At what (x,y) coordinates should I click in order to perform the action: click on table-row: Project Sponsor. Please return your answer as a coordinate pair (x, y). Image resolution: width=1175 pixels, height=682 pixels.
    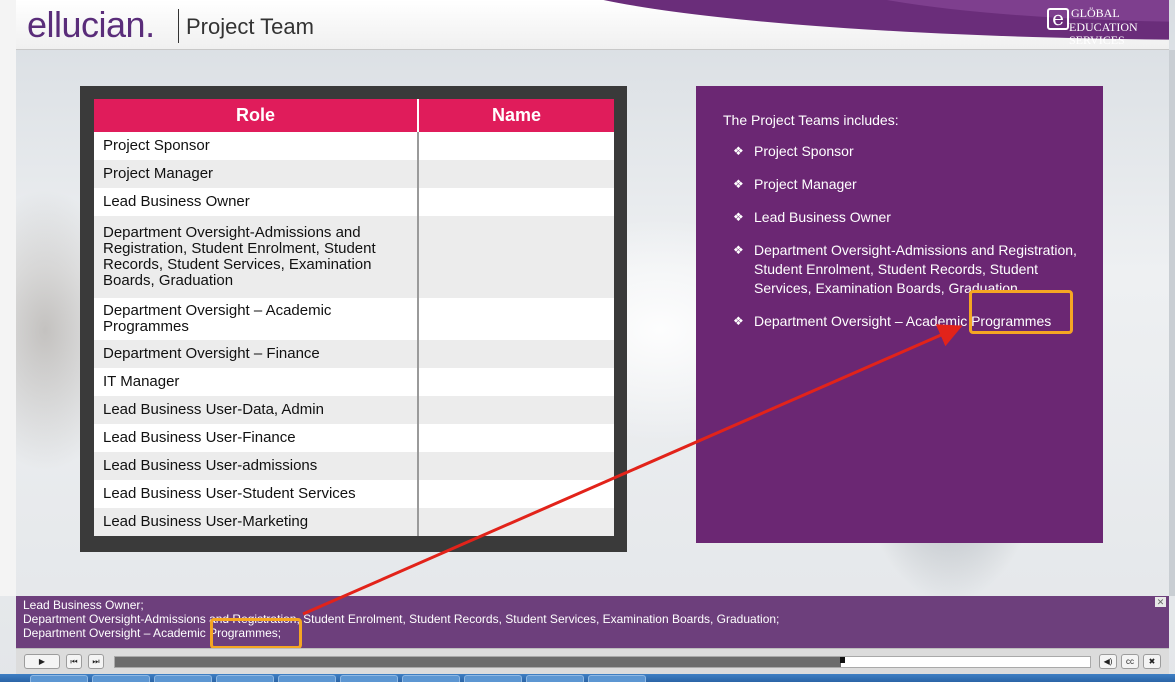
    Looking at the image, I should click on (354, 146).